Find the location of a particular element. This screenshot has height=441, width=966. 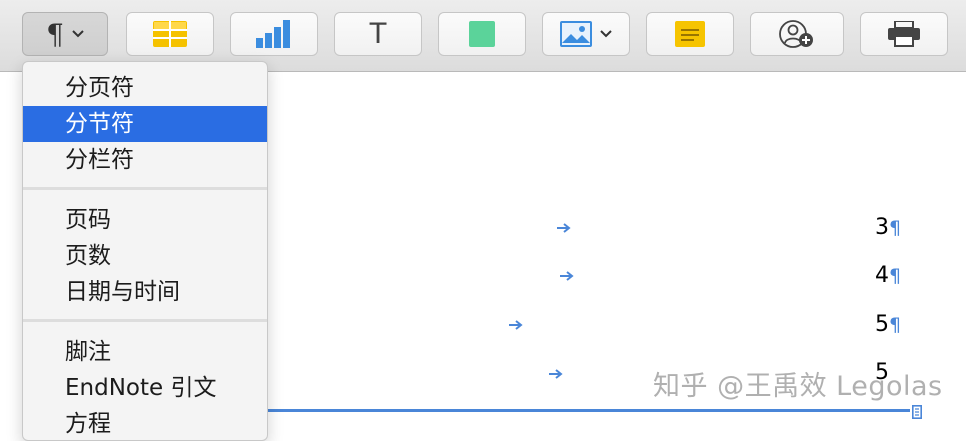

image-icon is located at coordinates (576, 34).